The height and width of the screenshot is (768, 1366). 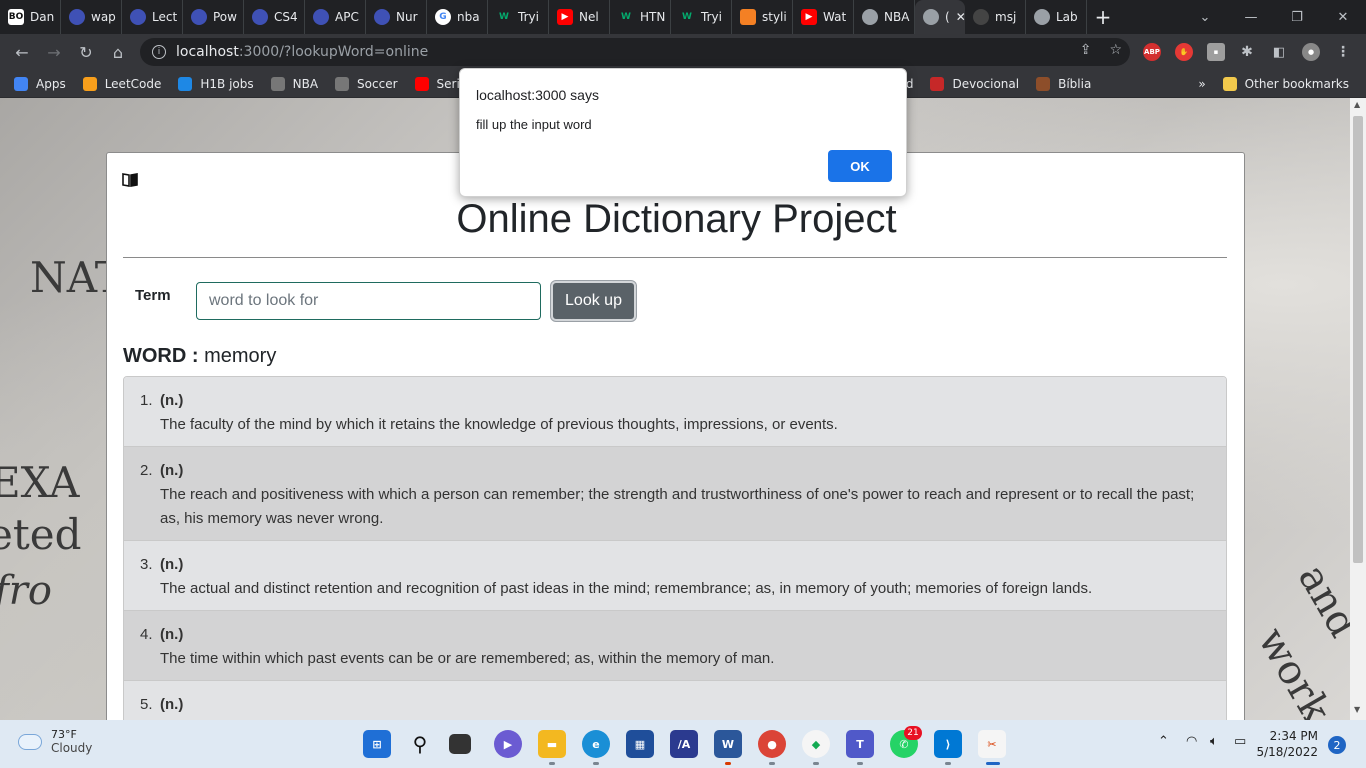 I want to click on store-icon: ▦, so click(x=640, y=744).